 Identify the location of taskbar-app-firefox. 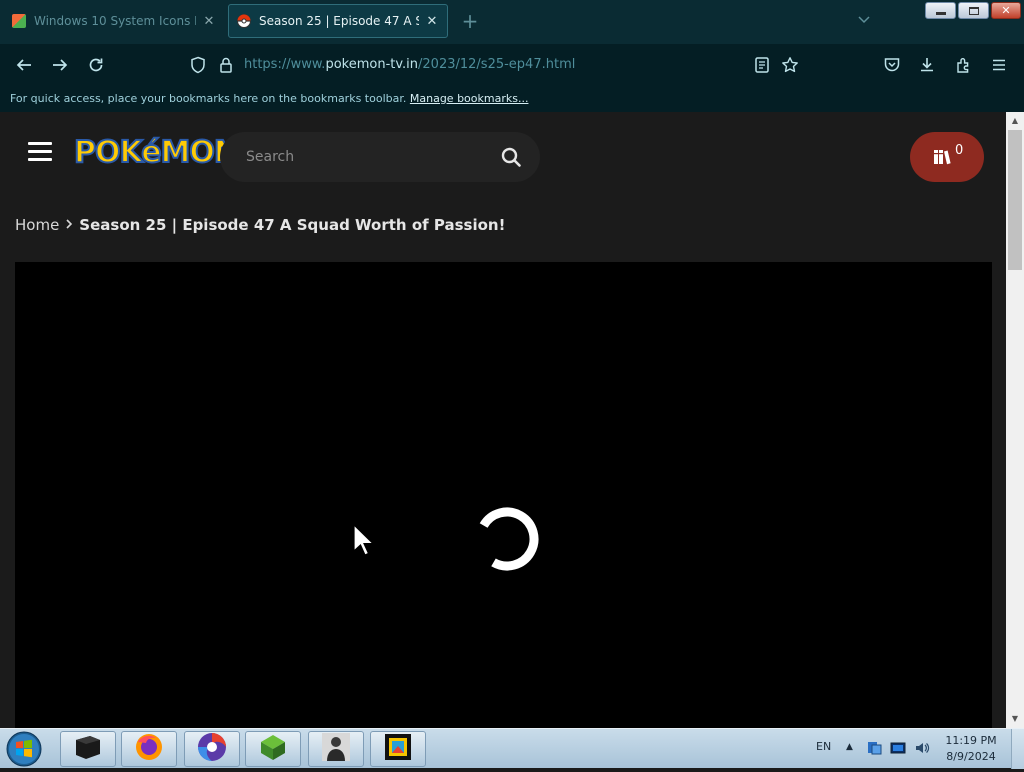
(149, 749).